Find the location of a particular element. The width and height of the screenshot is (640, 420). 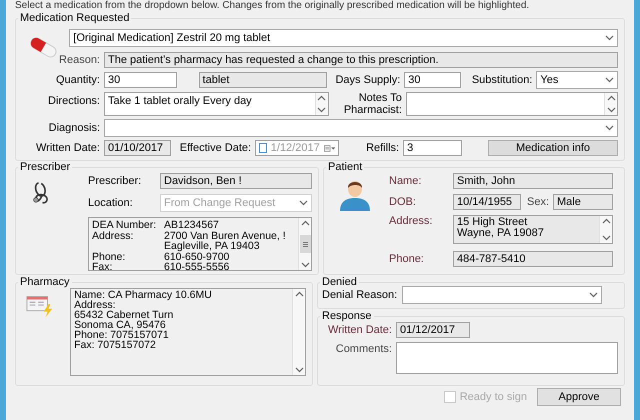

field-label: Diagnosis: is located at coordinates (74, 128).